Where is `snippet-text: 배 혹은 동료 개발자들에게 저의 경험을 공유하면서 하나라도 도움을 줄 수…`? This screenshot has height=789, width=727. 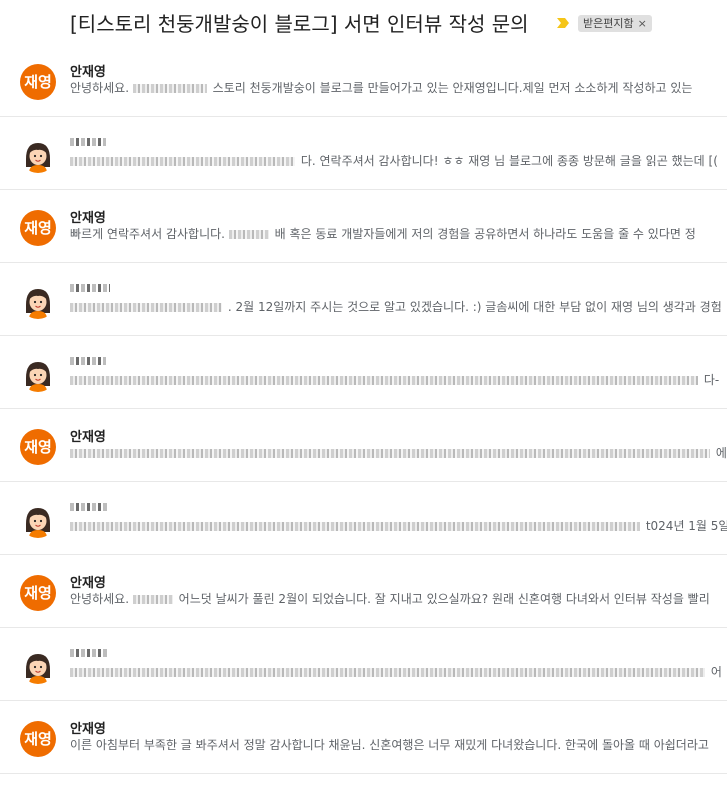 snippet-text: 배 혹은 동료 개발자들에게 저의 경험을 공유하면서 하나라도 도움을 줄 수… is located at coordinates (485, 234).